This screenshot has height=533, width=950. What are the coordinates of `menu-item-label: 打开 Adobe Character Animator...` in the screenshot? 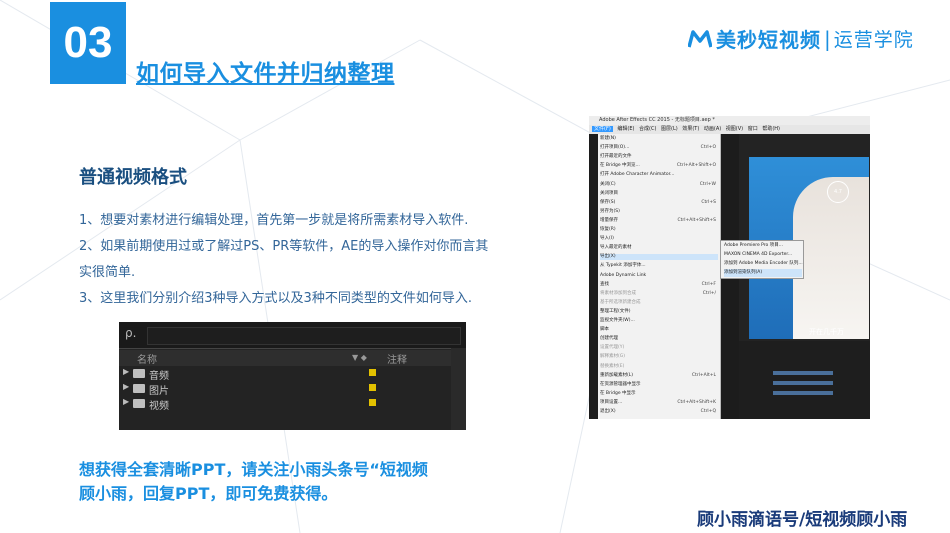 It's located at (637, 175).